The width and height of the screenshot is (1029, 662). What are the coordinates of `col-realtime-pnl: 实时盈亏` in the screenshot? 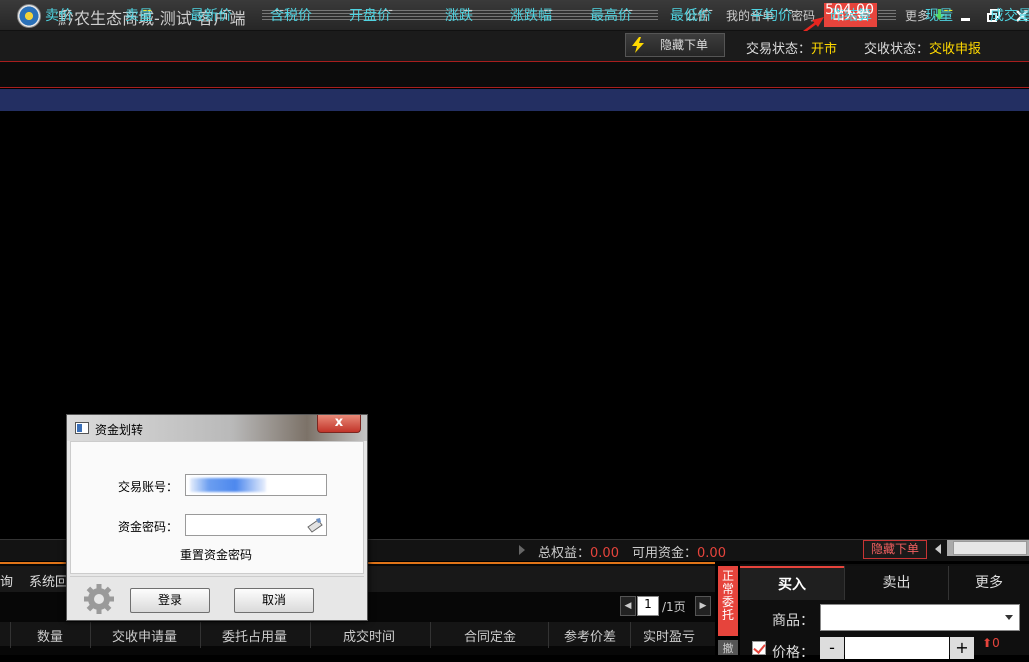 It's located at (669, 635).